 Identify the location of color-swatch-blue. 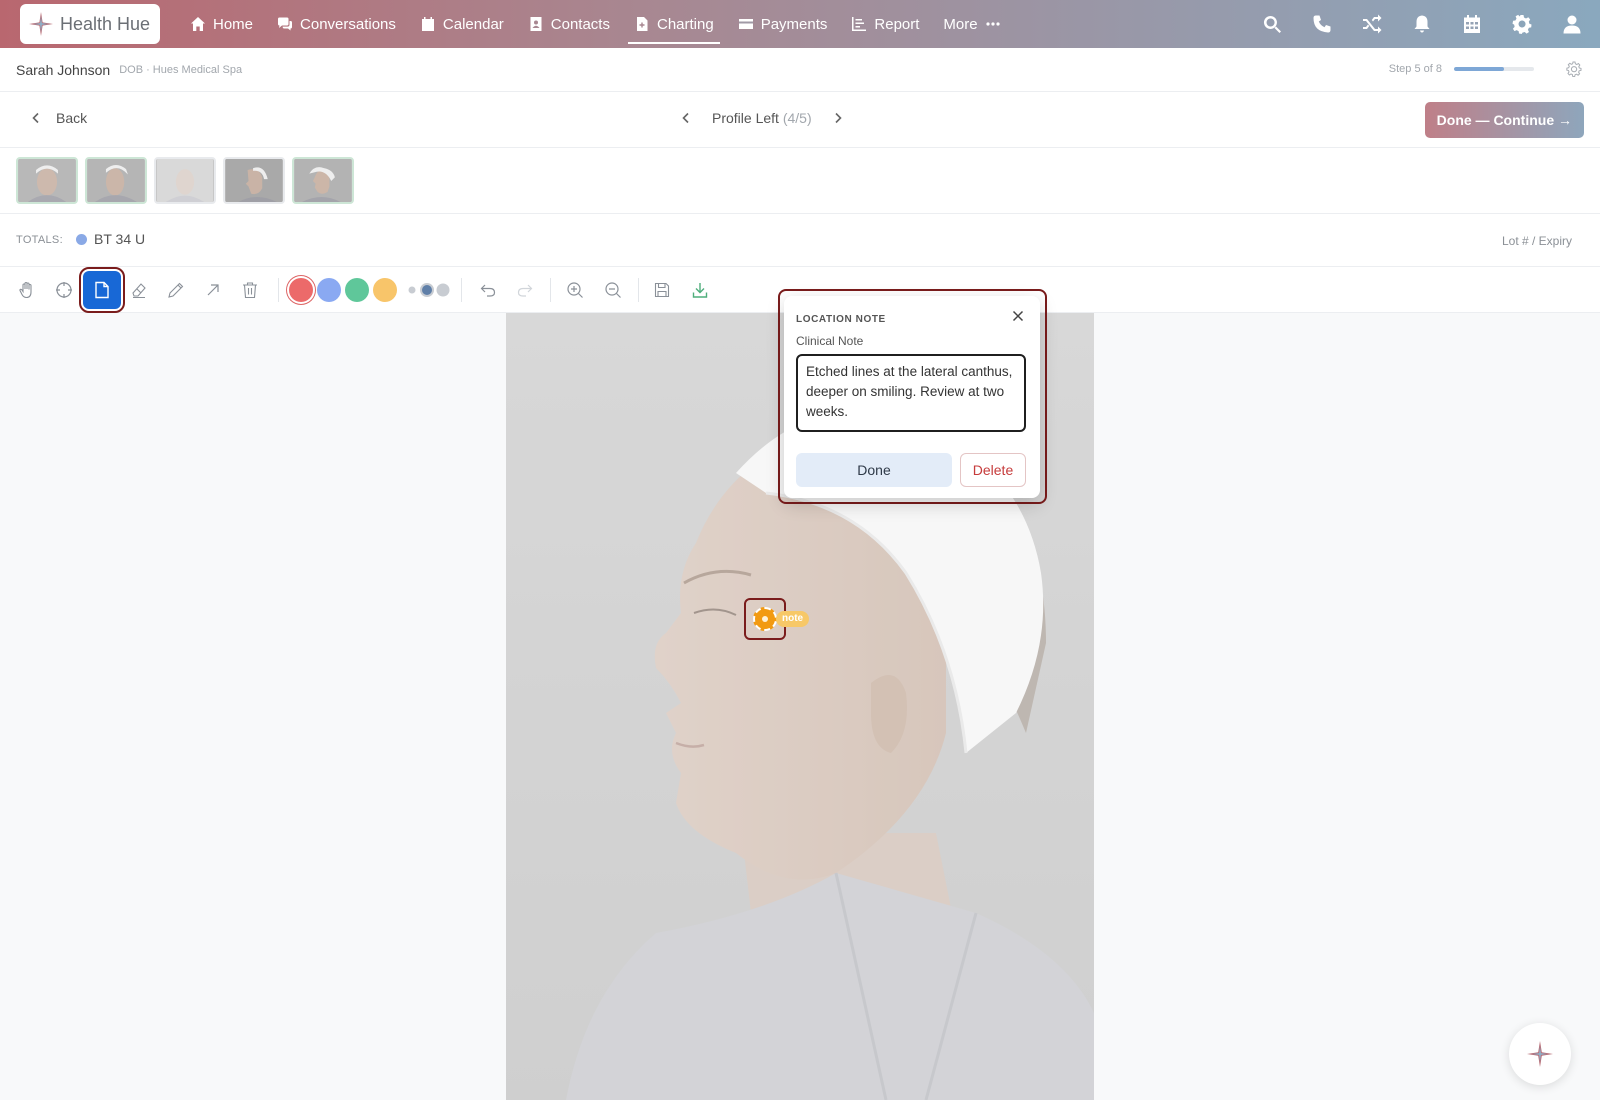
(329, 290).